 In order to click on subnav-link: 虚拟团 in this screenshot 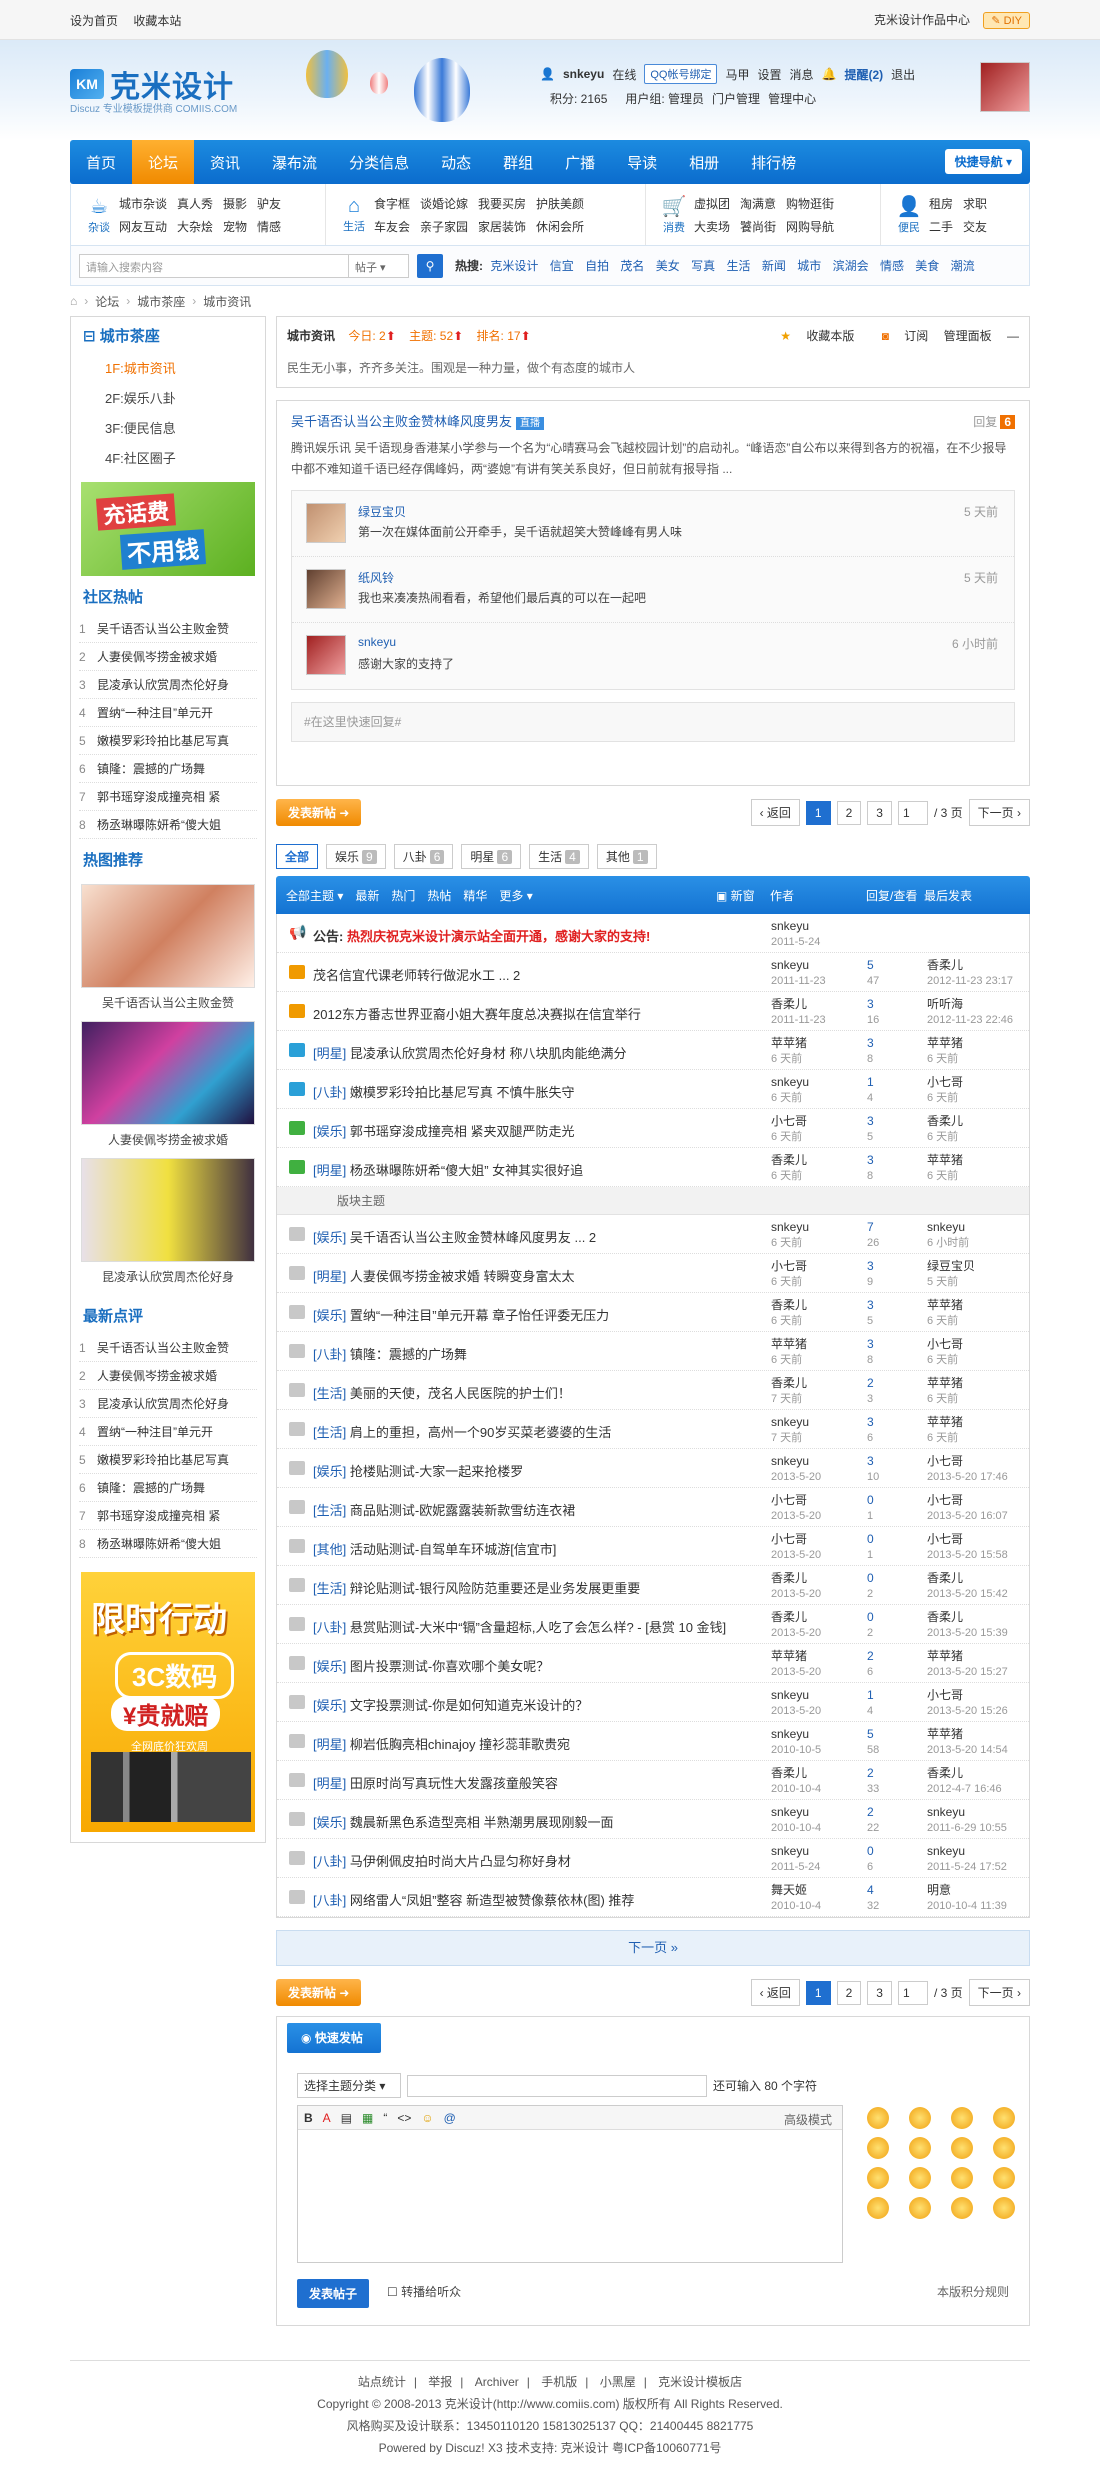, I will do `click(712, 203)`.